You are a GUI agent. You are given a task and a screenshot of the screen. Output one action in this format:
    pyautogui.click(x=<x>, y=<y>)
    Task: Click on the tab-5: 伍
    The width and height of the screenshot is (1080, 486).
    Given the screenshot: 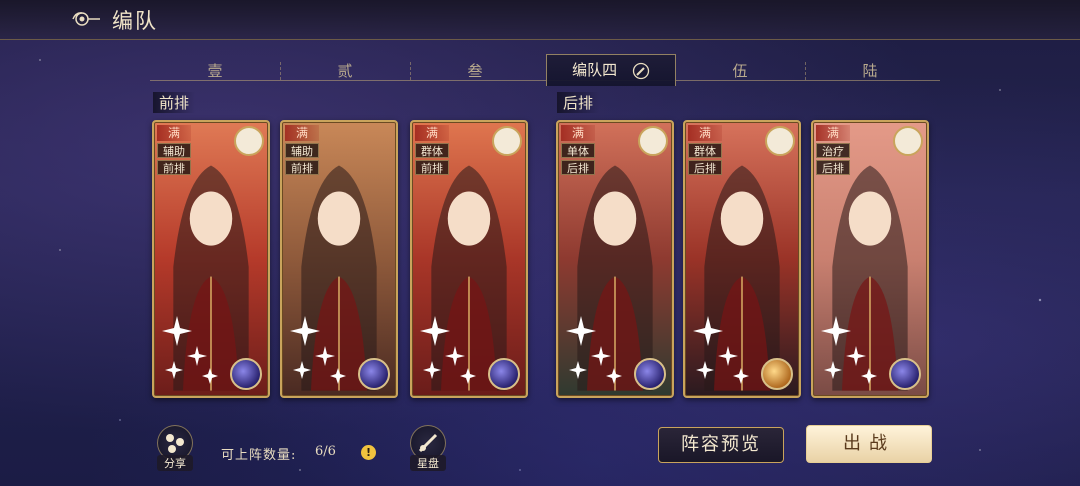 What is the action you would take?
    pyautogui.click(x=740, y=71)
    